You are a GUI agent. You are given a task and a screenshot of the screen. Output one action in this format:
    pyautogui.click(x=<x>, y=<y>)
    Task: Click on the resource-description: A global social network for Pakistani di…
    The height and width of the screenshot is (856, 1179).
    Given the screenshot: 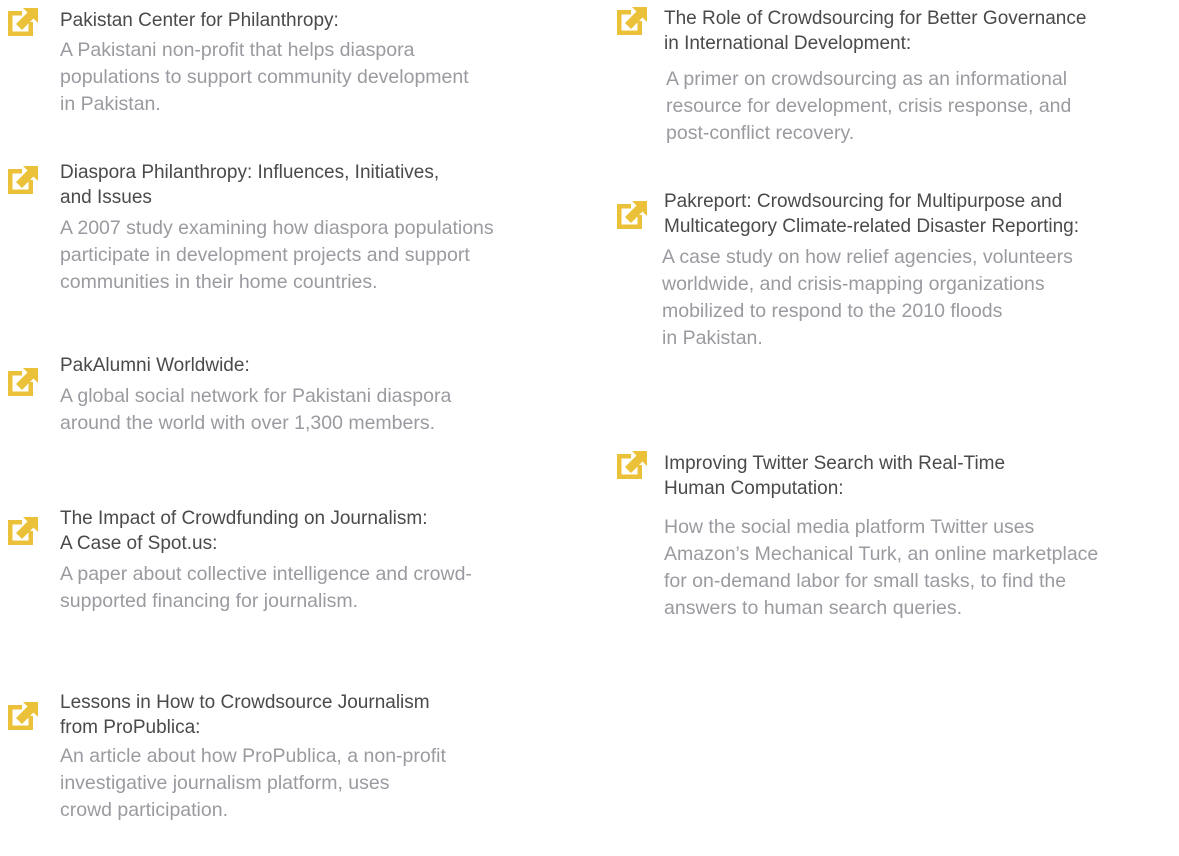 What is the action you would take?
    pyautogui.click(x=256, y=409)
    